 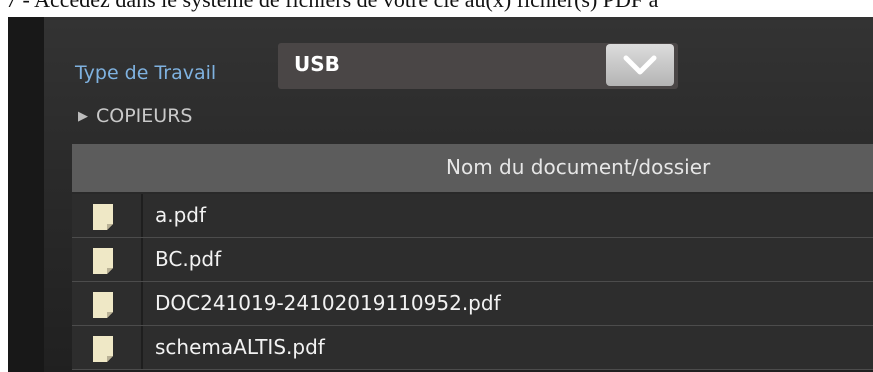 What do you see at coordinates (181, 215) in the screenshot?
I see `file-name: a.pdf` at bounding box center [181, 215].